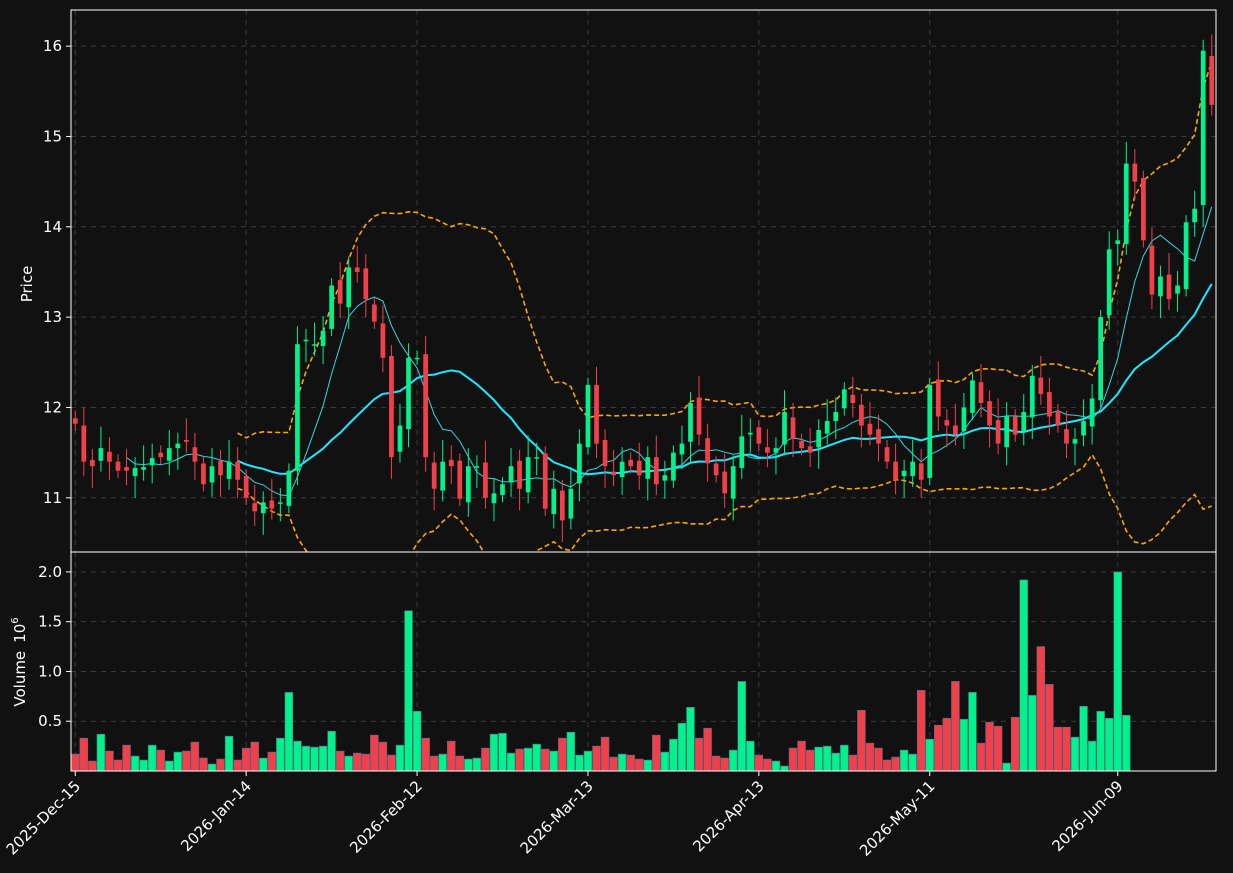  What do you see at coordinates (50, 721) in the screenshot?
I see `volume-tick-label: 0.5` at bounding box center [50, 721].